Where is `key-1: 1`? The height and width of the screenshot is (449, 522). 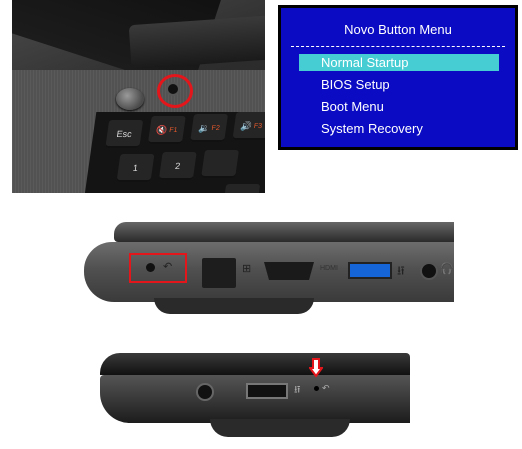
key-1: 1 is located at coordinates (135, 168).